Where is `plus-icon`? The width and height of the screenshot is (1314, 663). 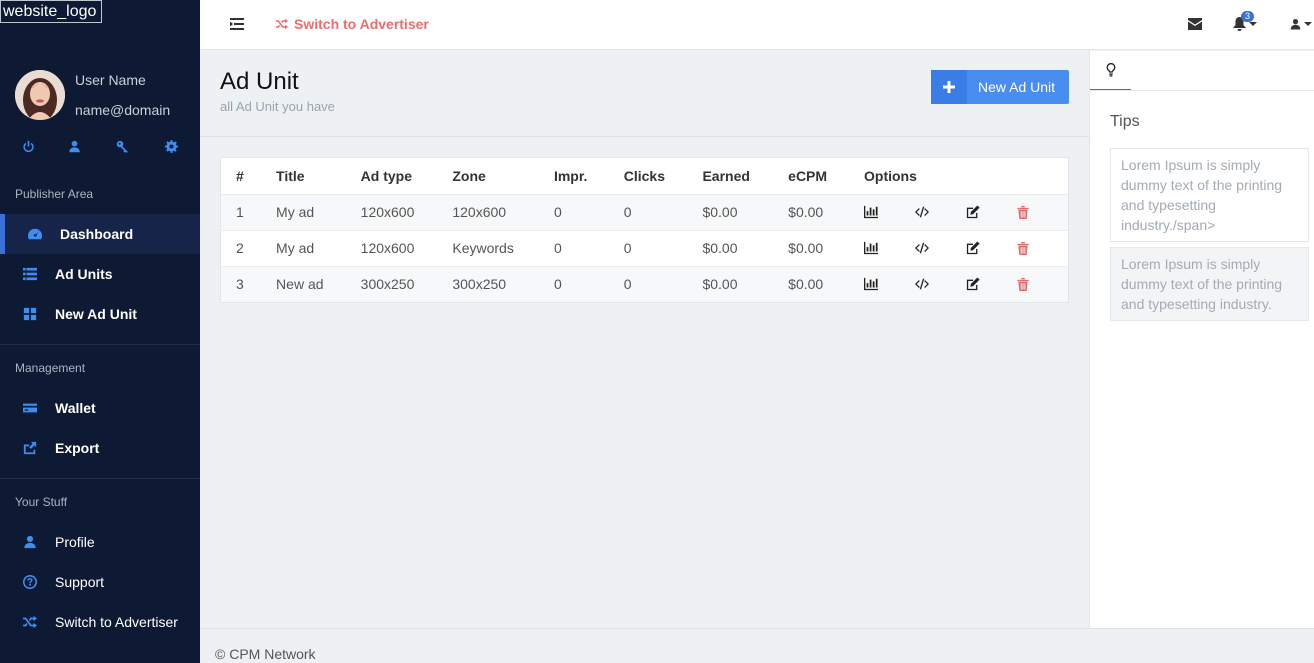 plus-icon is located at coordinates (949, 87).